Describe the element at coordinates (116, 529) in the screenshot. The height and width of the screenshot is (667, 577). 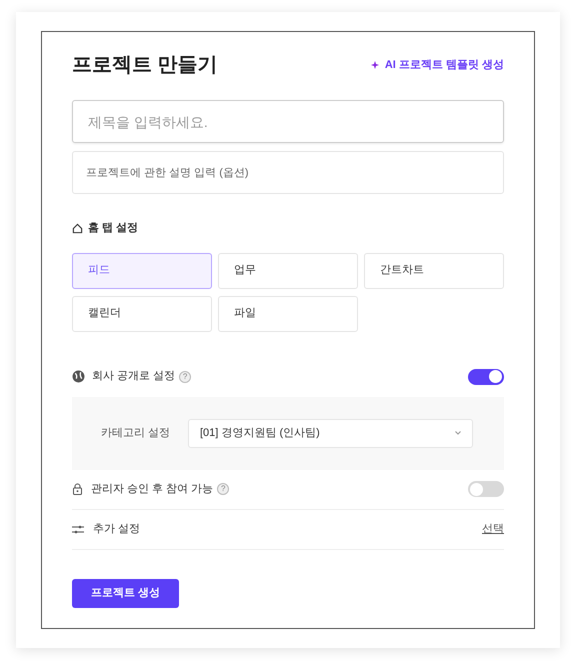
I see `setting-label: 추가 설정` at that location.